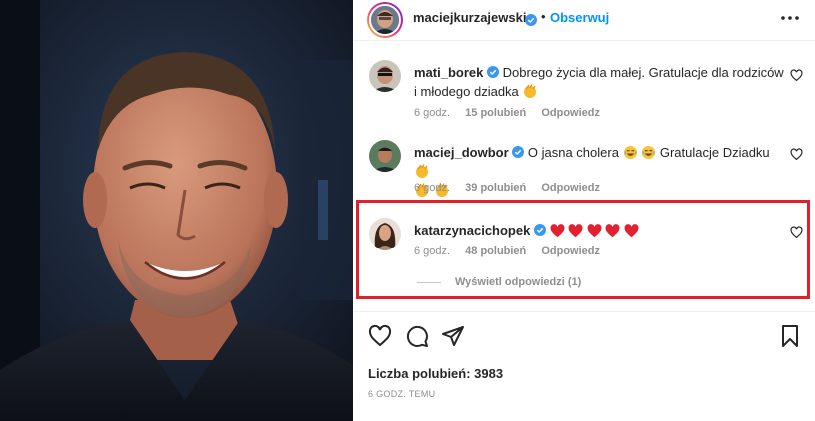 This screenshot has width=815, height=421. I want to click on comment-meta: 6 godz. 39 polubień Odpowiedz, so click(513, 188).